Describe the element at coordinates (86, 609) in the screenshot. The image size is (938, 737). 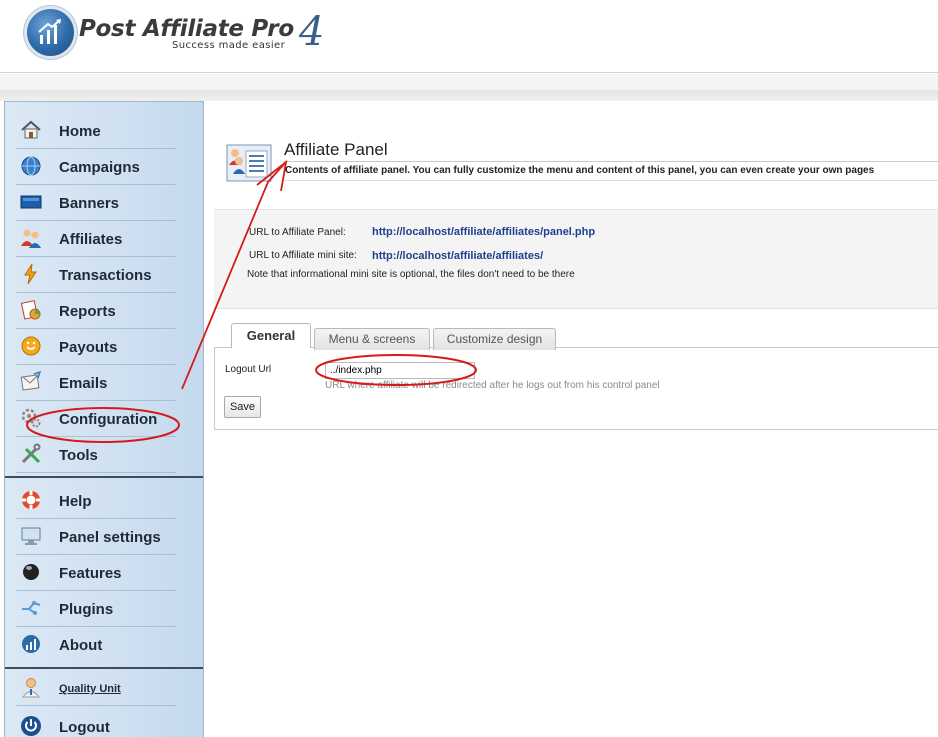
I see `sidebar-item-label: Plugins` at that location.